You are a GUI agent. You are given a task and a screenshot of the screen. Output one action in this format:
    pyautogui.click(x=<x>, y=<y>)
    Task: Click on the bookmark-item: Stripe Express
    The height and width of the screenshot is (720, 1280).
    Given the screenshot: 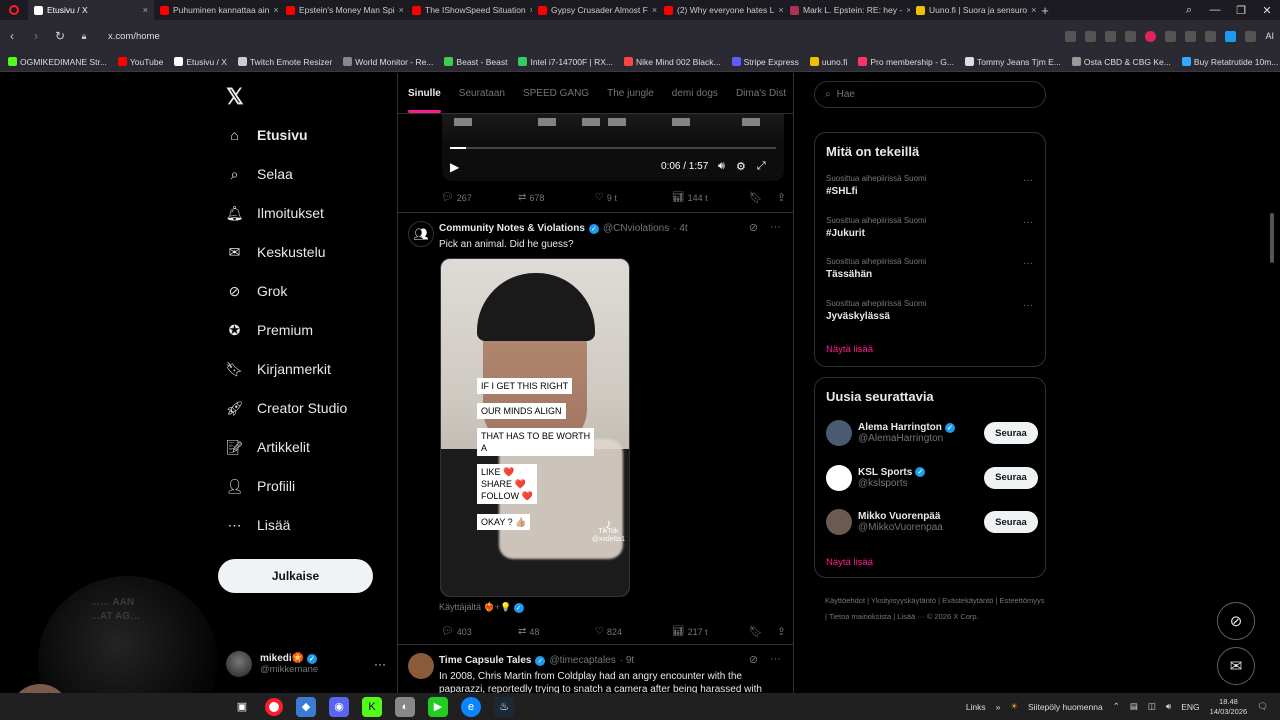 What is the action you would take?
    pyautogui.click(x=765, y=62)
    